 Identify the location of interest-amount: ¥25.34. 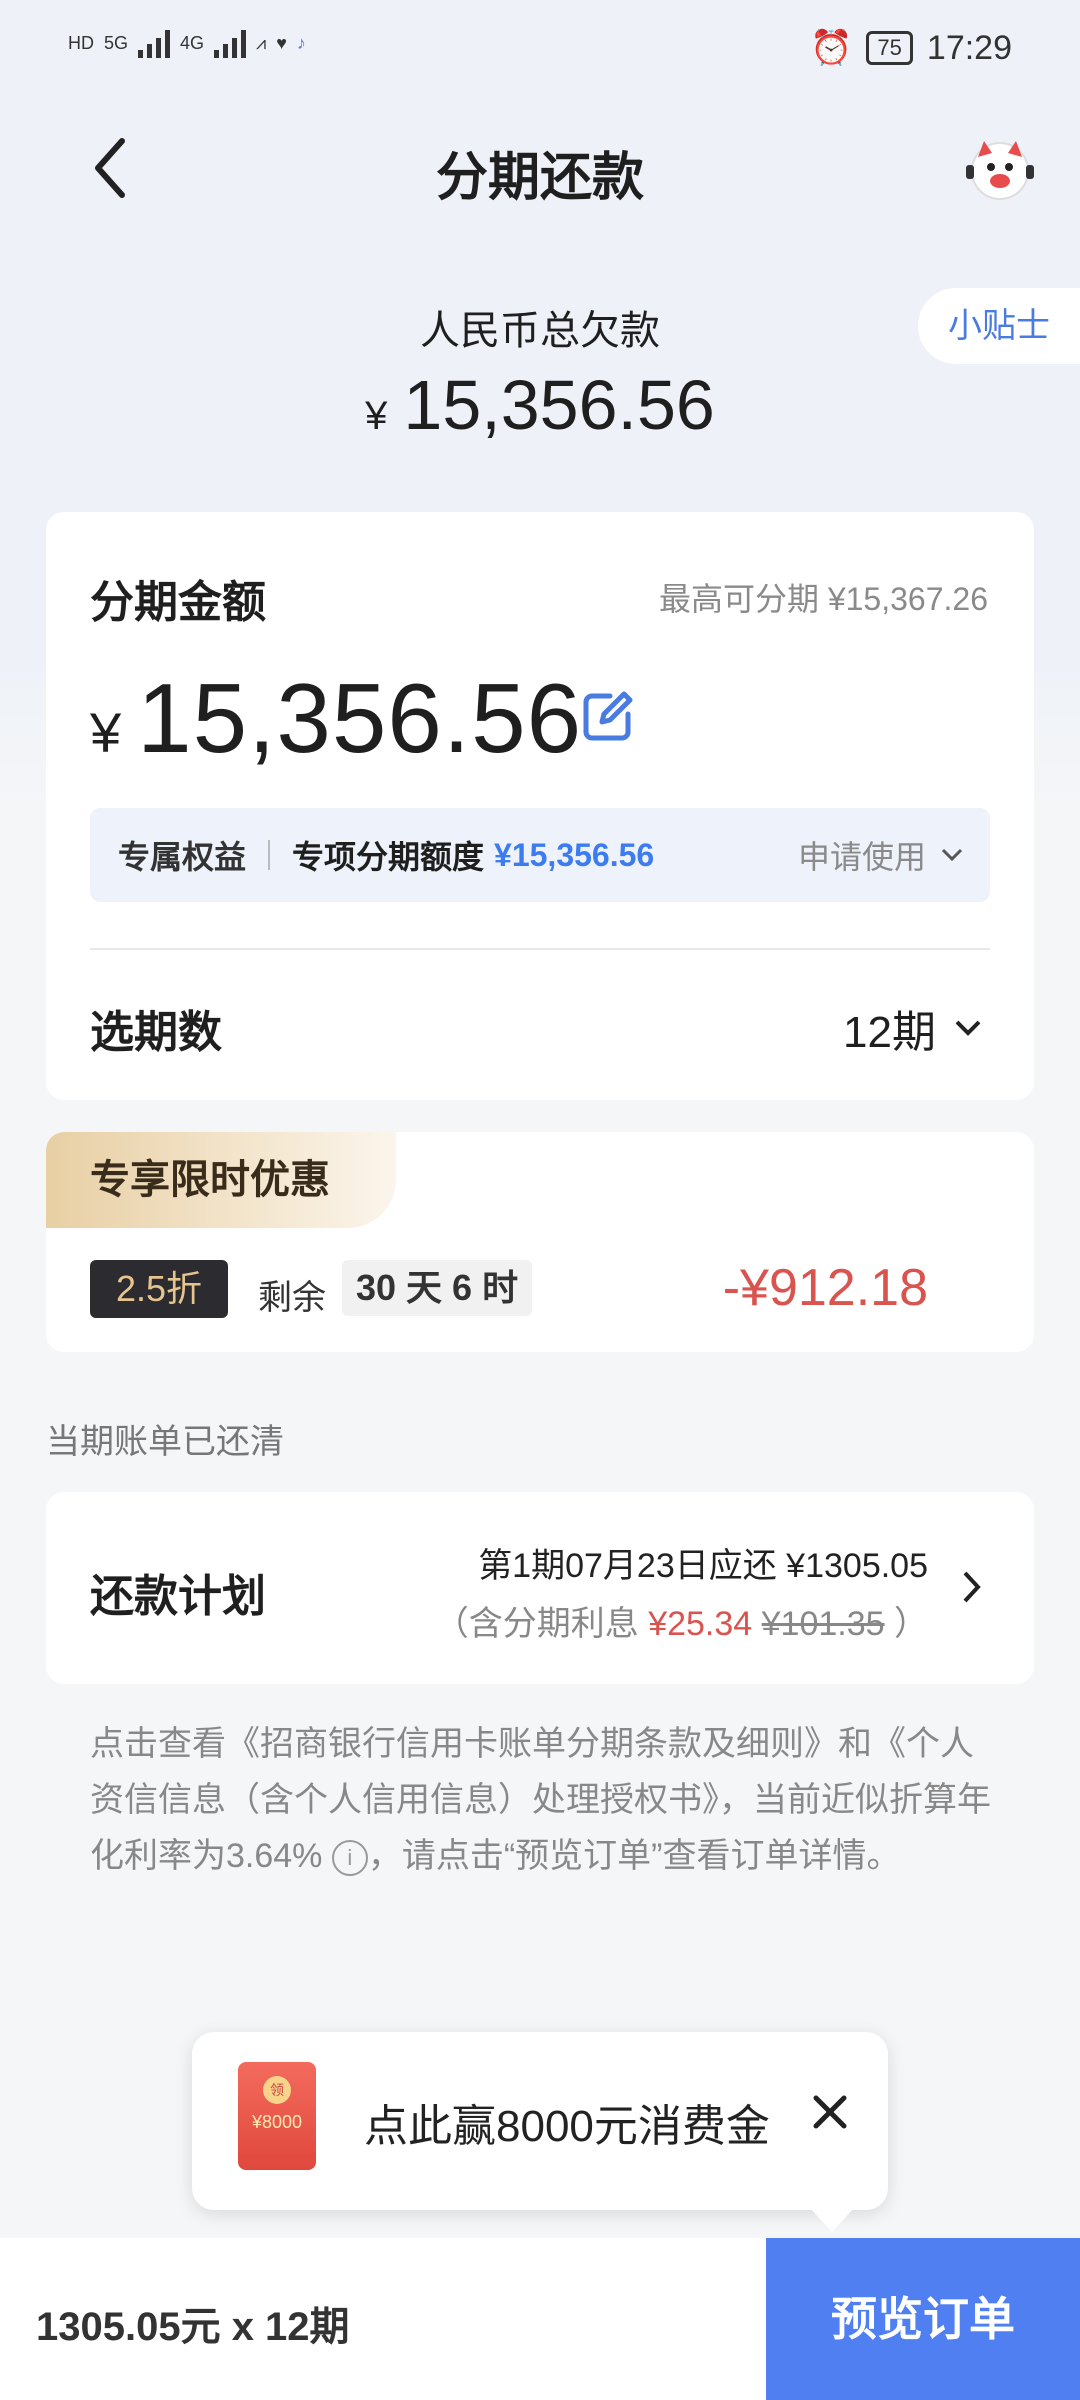
(700, 1624).